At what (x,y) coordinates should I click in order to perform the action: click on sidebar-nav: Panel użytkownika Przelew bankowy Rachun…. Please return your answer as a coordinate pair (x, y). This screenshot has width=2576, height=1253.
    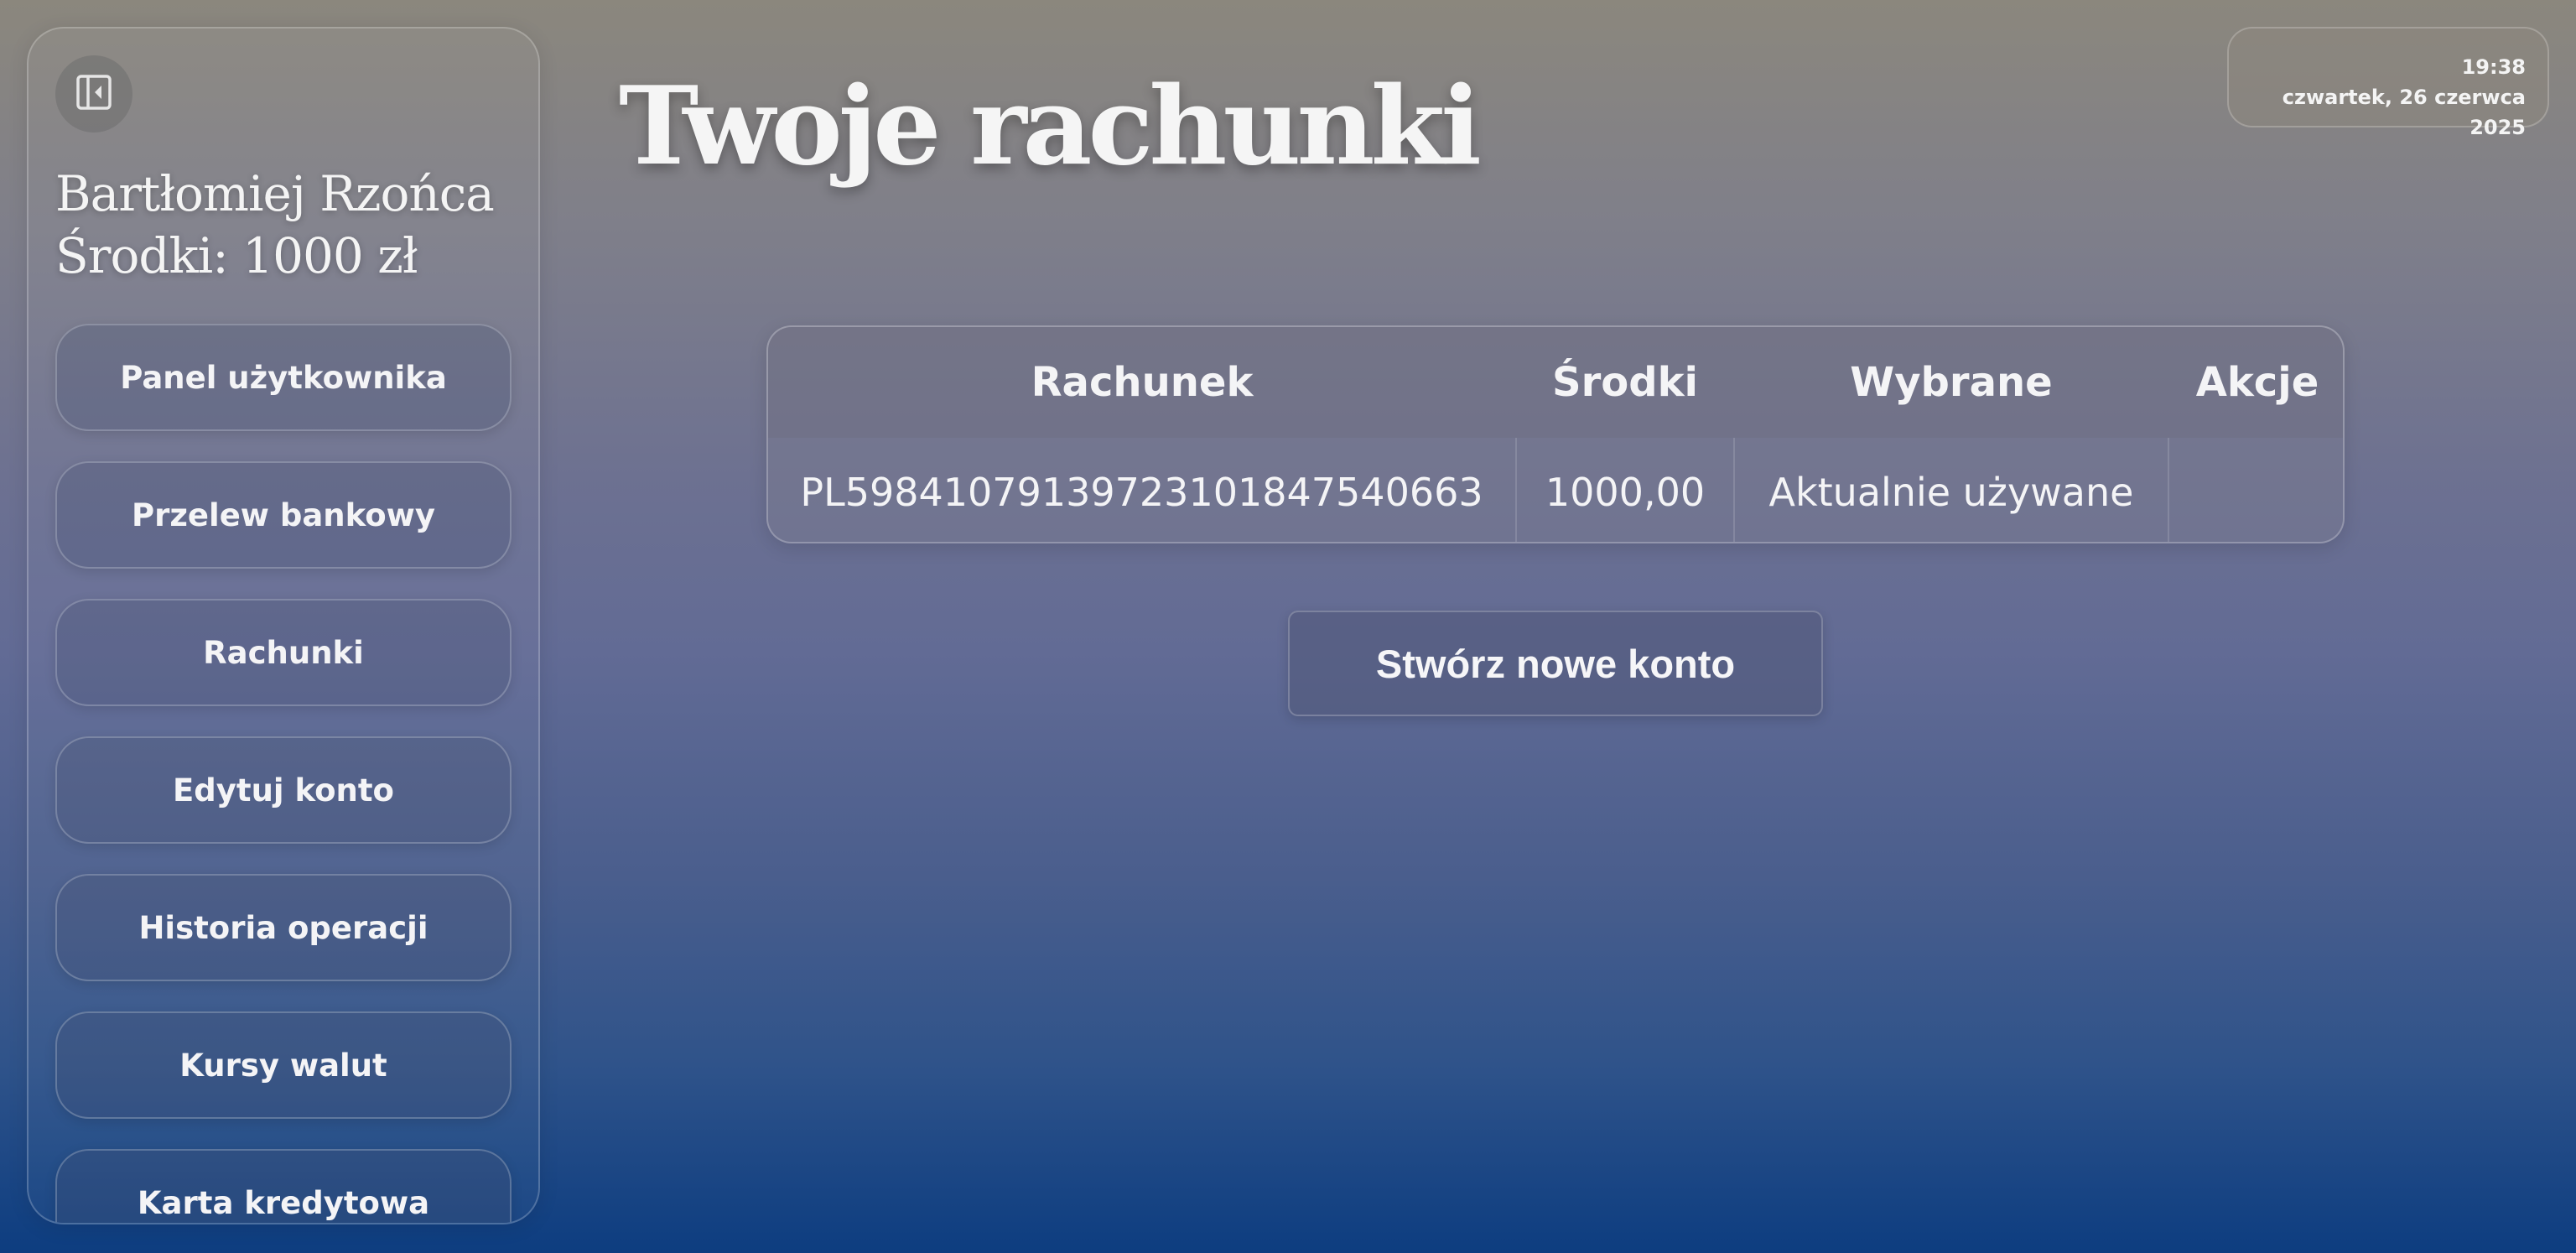
    Looking at the image, I should click on (284, 773).